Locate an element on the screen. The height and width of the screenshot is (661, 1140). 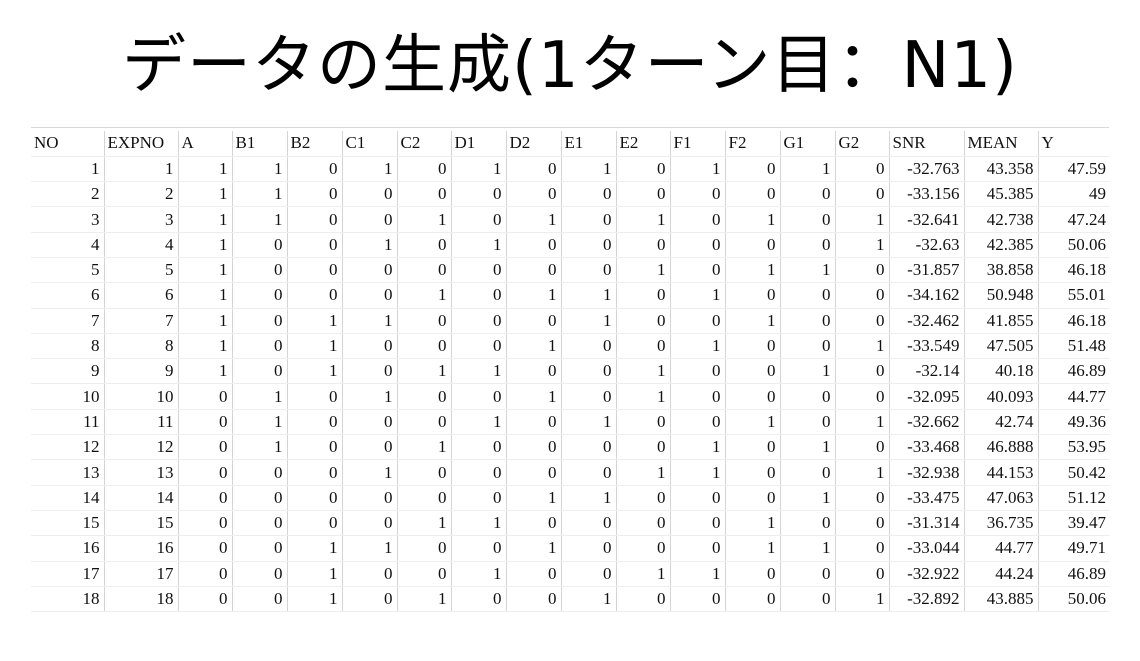
table-cell: 46.888 is located at coordinates (1000, 447).